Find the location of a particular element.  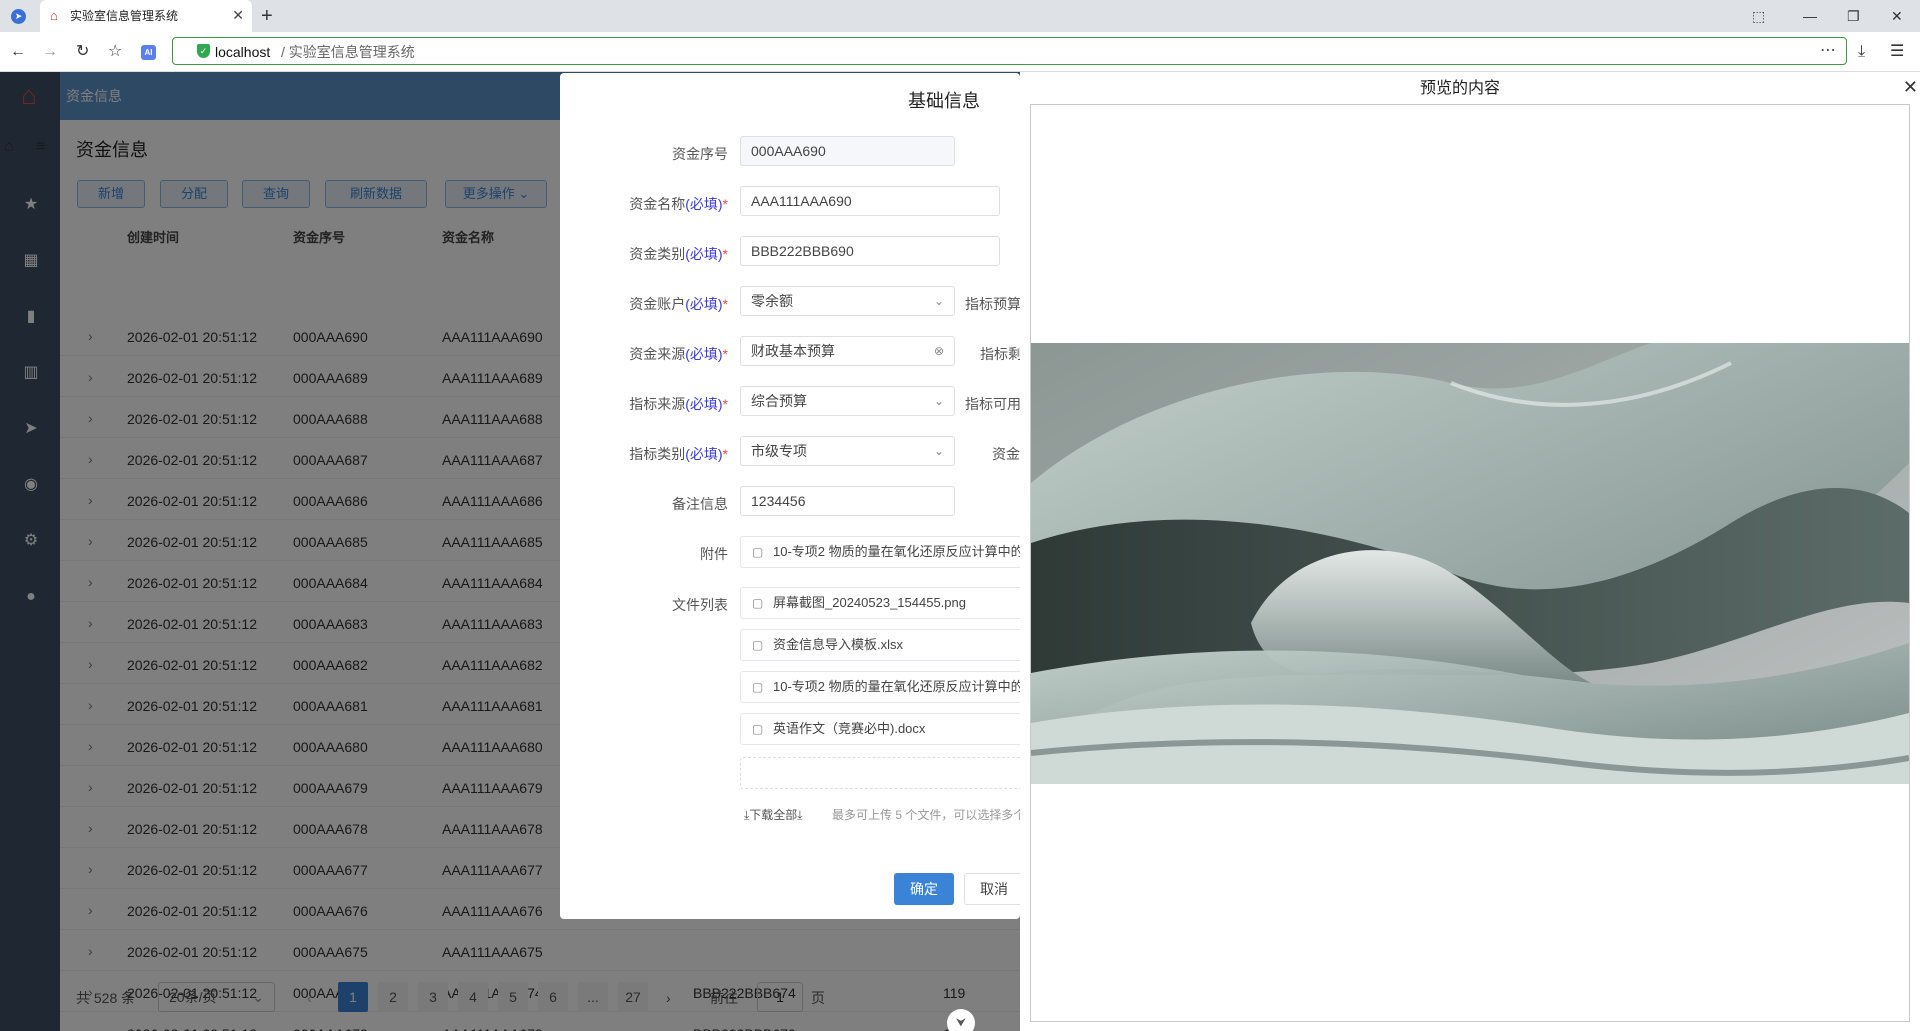

cancel-button: 取消 is located at coordinates (992, 889).